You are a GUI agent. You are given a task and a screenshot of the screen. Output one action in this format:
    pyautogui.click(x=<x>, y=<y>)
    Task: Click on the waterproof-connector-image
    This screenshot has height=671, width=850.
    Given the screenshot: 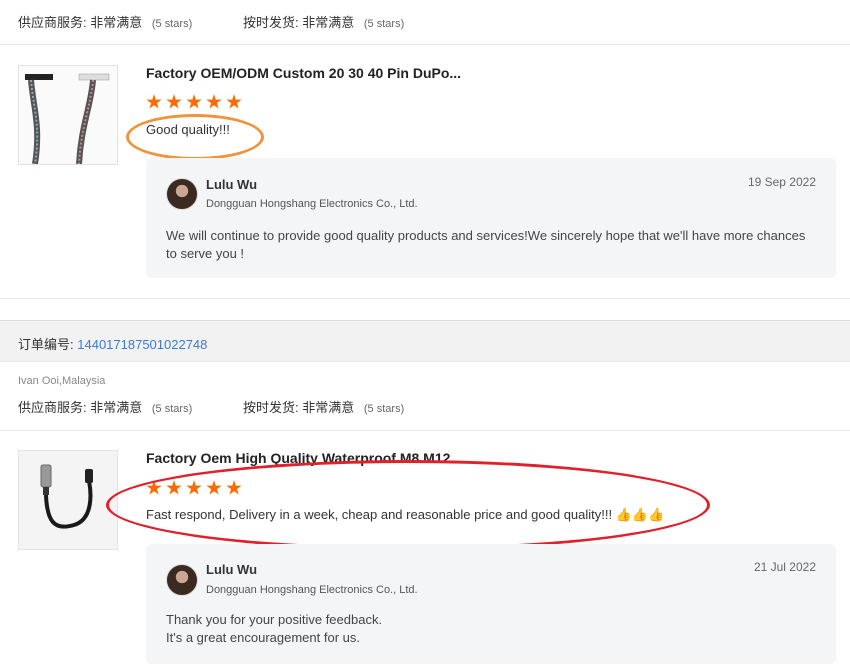 What is the action you would take?
    pyautogui.click(x=68, y=500)
    